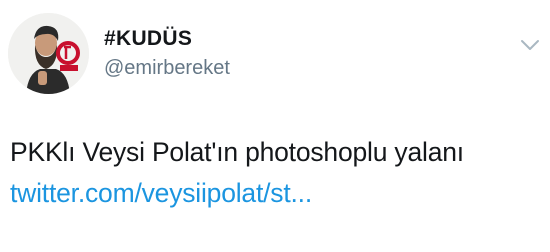  What do you see at coordinates (148, 39) in the screenshot?
I see `author-display-name: #KUDÜS` at bounding box center [148, 39].